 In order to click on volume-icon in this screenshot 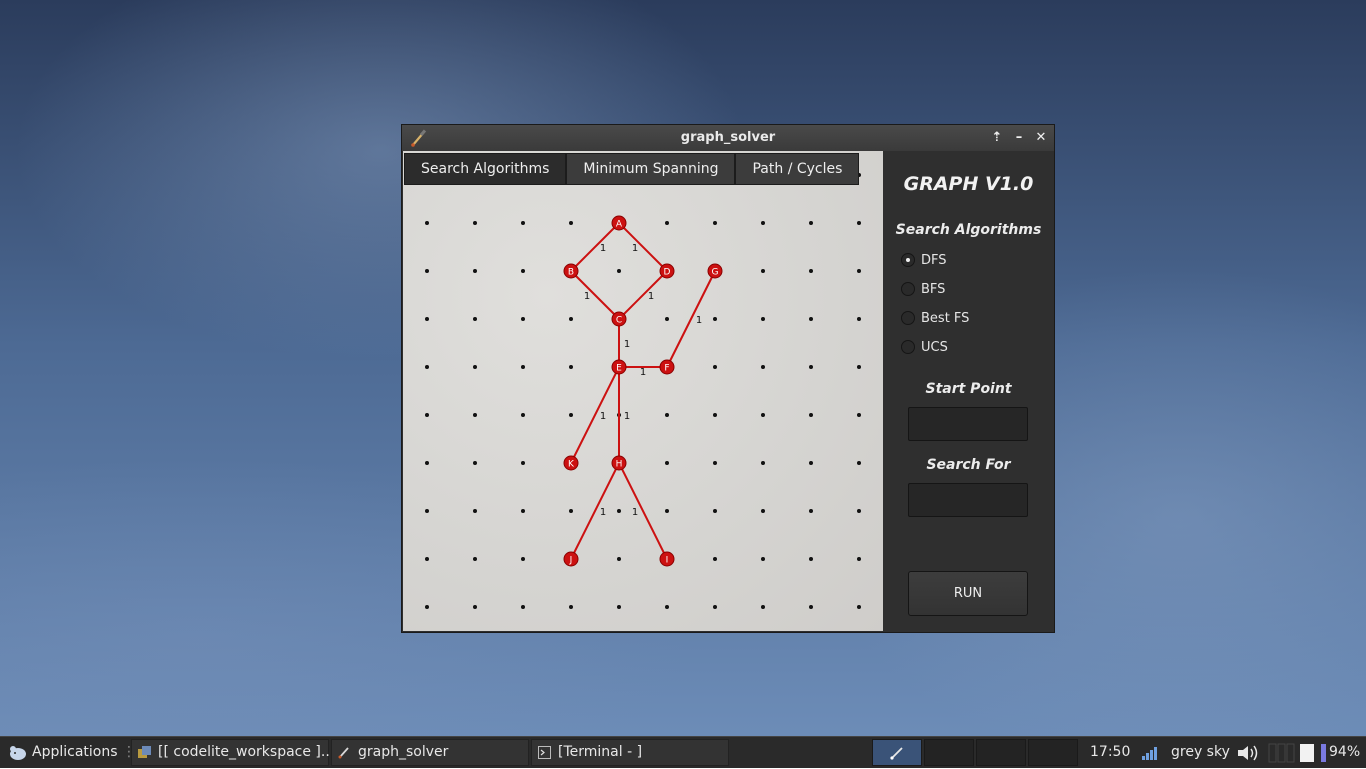, I will do `click(1248, 753)`.